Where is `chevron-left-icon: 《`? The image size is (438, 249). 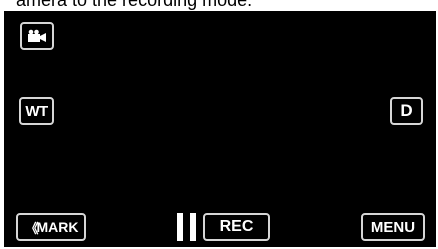 chevron-left-icon: 《 is located at coordinates (31, 228).